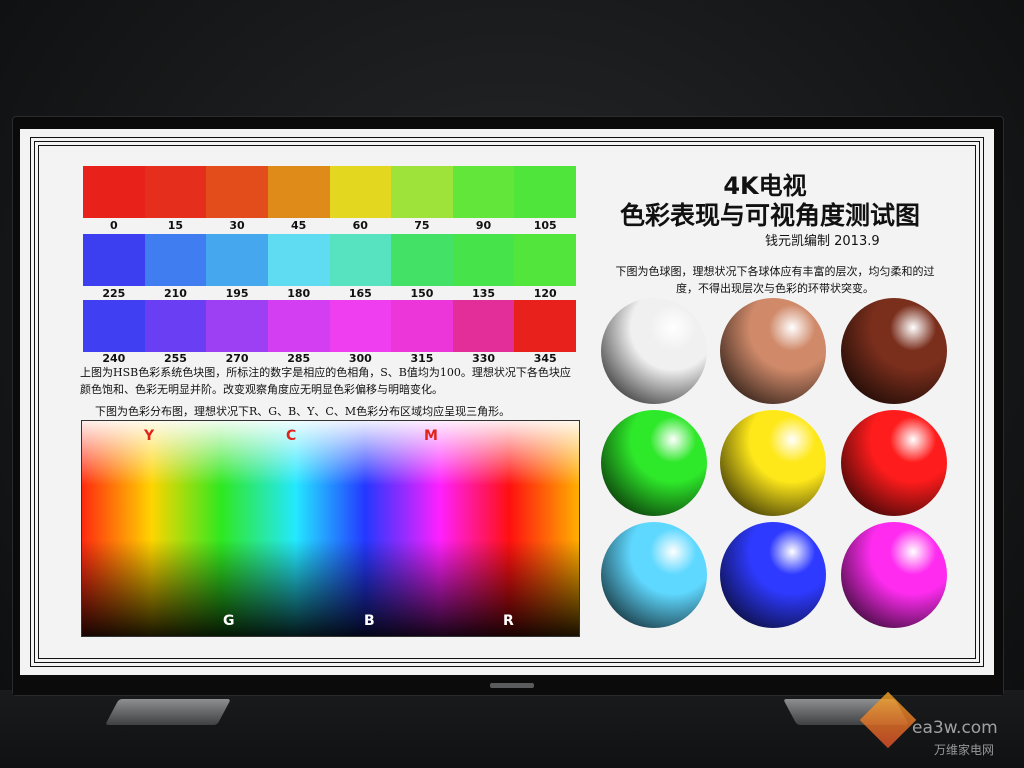 This screenshot has height=768, width=1024. I want to click on label-g: G, so click(229, 621).